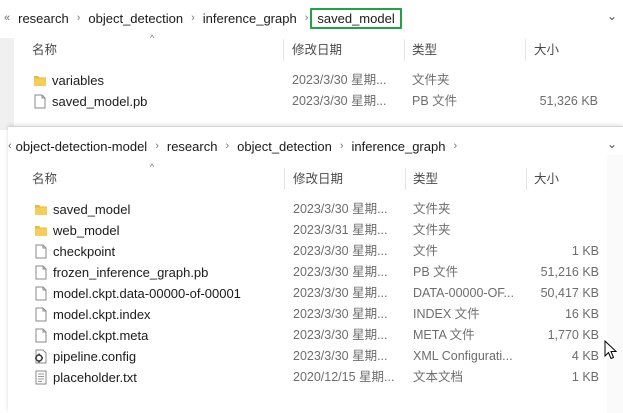 Image resolution: width=623 pixels, height=413 pixels. What do you see at coordinates (585, 377) in the screenshot?
I see `file-size: 1 KB` at bounding box center [585, 377].